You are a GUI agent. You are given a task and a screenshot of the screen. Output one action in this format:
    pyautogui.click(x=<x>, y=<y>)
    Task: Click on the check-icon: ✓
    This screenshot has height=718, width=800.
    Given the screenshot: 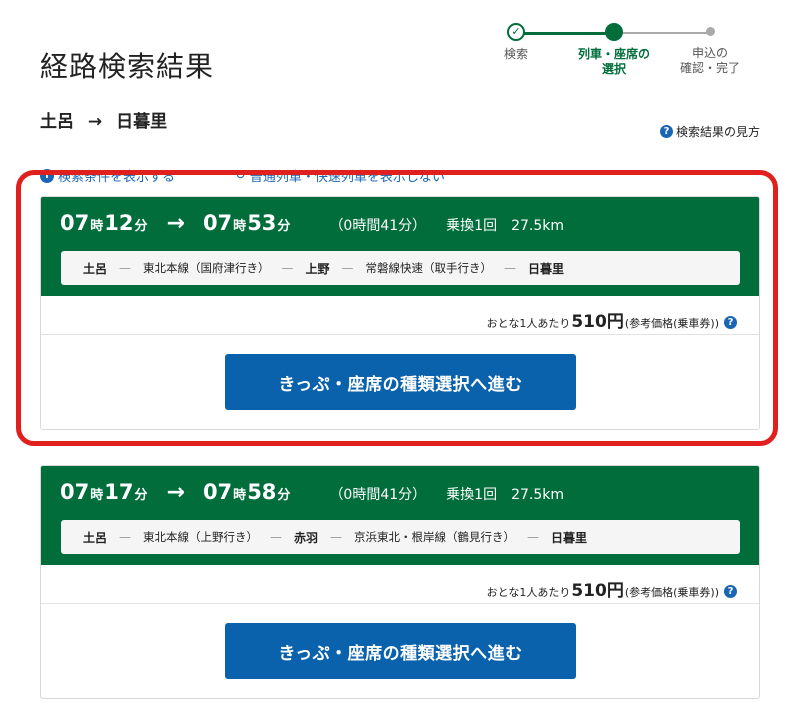 What is the action you would take?
    pyautogui.click(x=516, y=32)
    